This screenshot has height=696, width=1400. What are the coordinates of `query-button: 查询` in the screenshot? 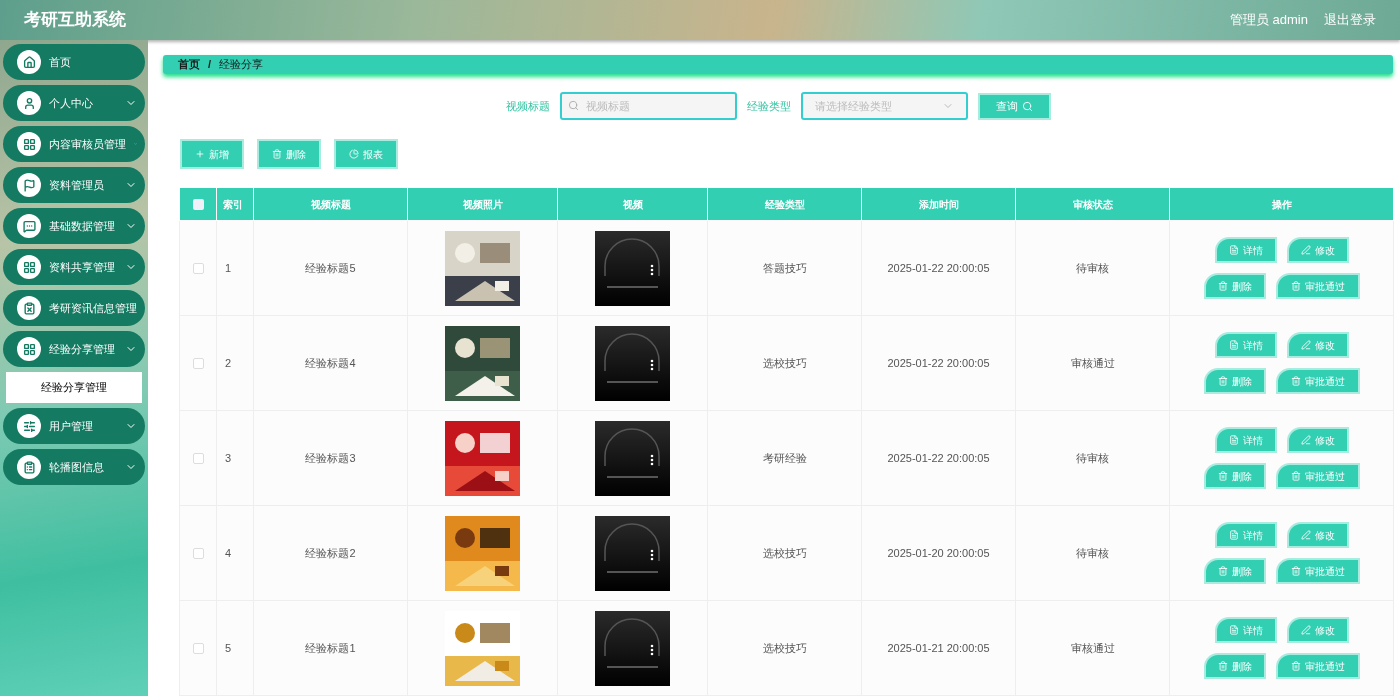 It's located at (1014, 106).